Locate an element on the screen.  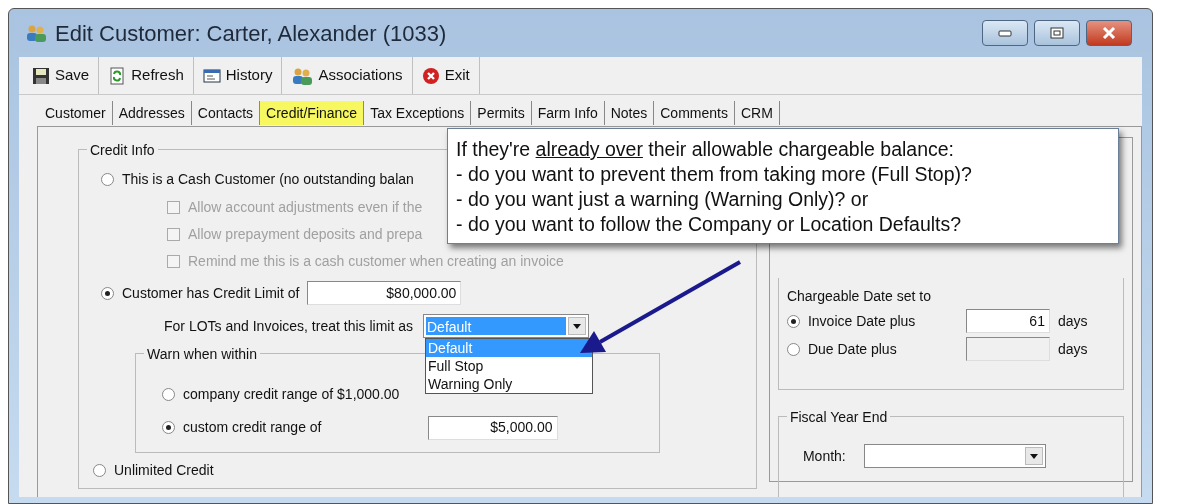
list-option: Full Stop is located at coordinates (509, 366).